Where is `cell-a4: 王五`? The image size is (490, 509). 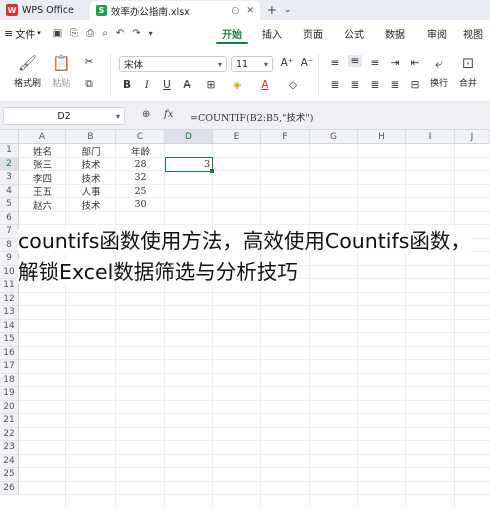
cell-a4: 王五 is located at coordinates (42, 191).